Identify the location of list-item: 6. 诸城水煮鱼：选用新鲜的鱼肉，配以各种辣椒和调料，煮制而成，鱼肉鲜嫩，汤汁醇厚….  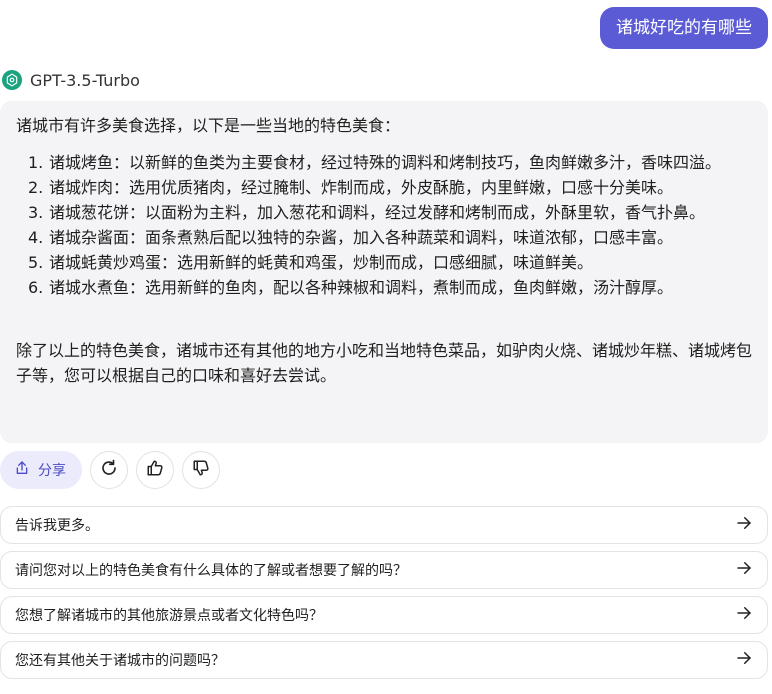
(384, 287).